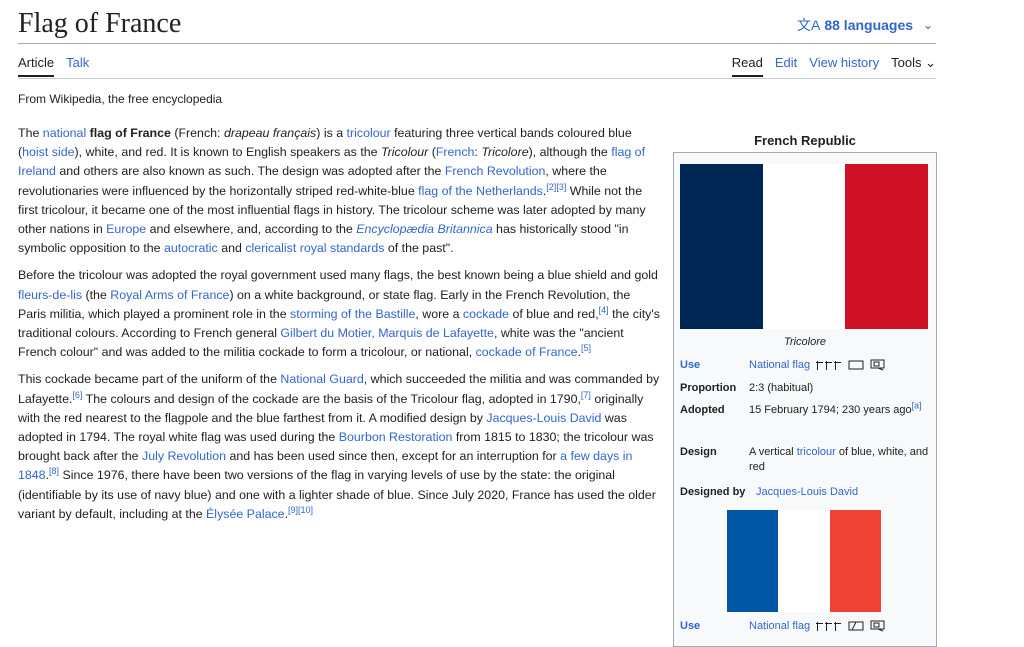 The image size is (1024, 647). Describe the element at coordinates (869, 25) in the screenshot. I see `languages-label: 88 languages` at that location.